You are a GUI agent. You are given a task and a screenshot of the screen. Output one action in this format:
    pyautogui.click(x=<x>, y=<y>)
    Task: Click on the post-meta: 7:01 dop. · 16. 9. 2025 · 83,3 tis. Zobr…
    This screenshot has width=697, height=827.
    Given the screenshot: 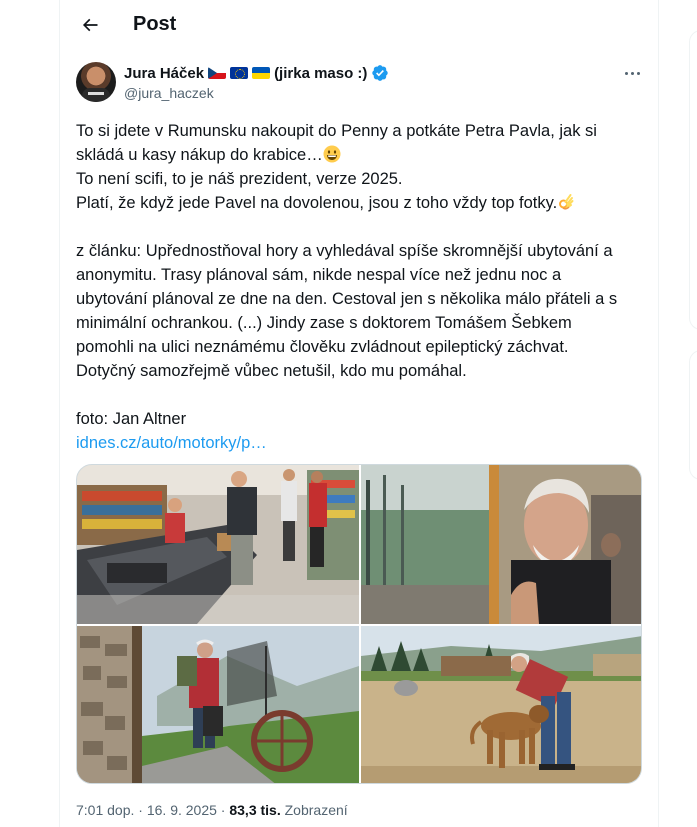 What is the action you would take?
    pyautogui.click(x=212, y=810)
    